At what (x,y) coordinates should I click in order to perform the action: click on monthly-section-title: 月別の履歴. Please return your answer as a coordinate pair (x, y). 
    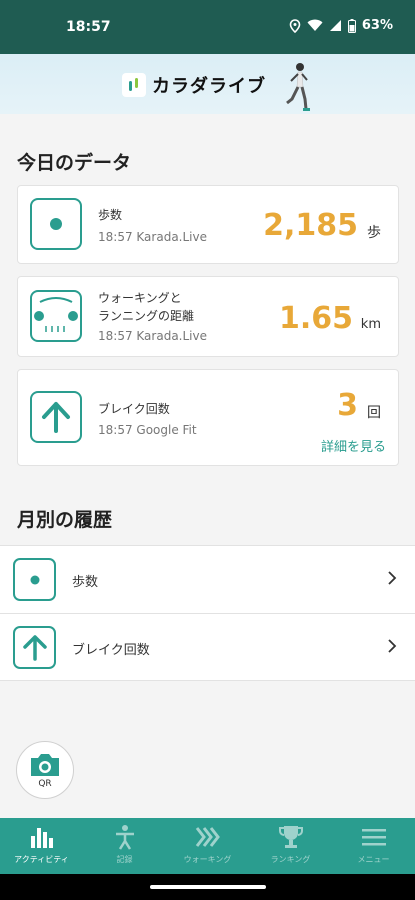
    Looking at the image, I should click on (65, 520).